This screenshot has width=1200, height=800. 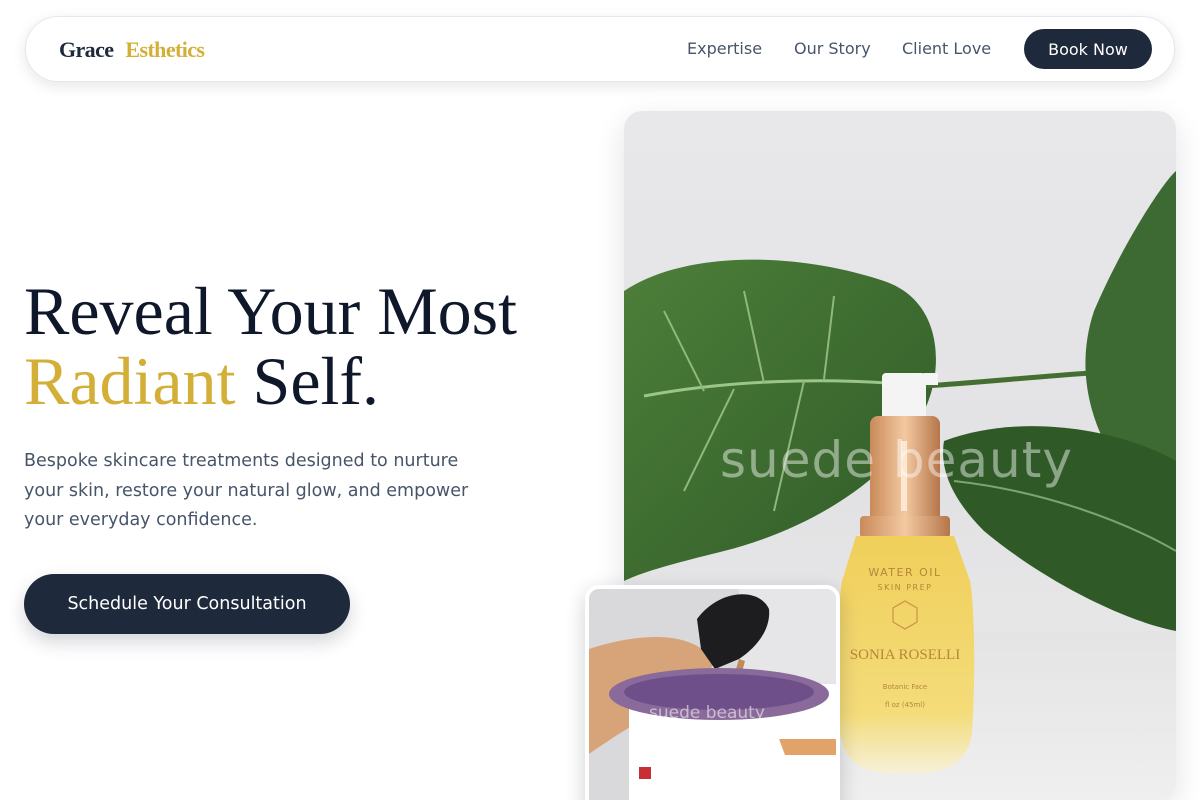 What do you see at coordinates (707, 713) in the screenshot?
I see `image-watermark-small: suede beauty` at bounding box center [707, 713].